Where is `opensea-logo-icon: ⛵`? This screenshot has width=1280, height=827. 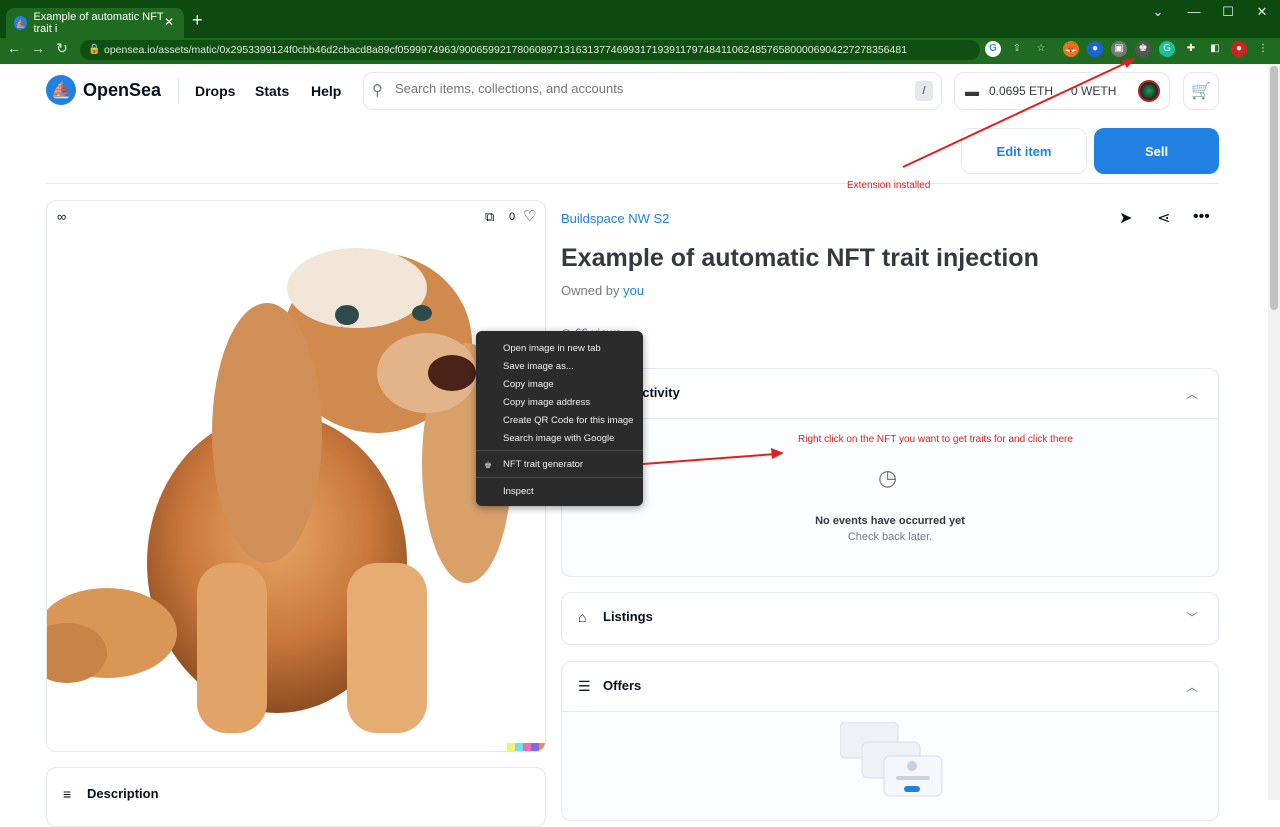
opensea-logo-icon: ⛵ is located at coordinates (61, 90).